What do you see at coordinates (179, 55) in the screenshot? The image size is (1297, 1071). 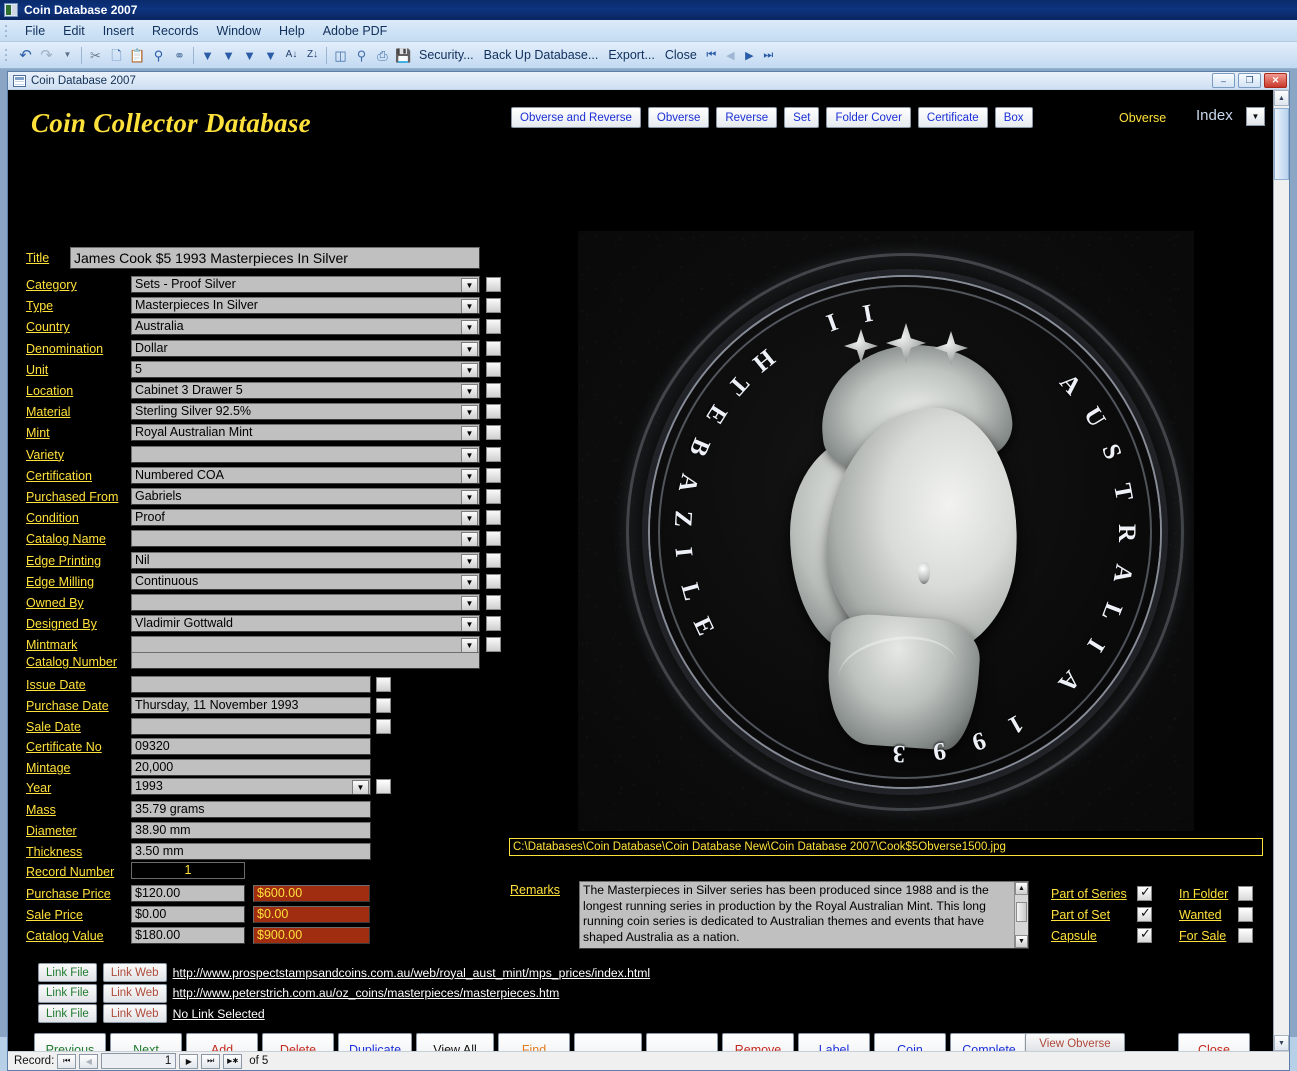 I see `replace-icon: ⚭` at bounding box center [179, 55].